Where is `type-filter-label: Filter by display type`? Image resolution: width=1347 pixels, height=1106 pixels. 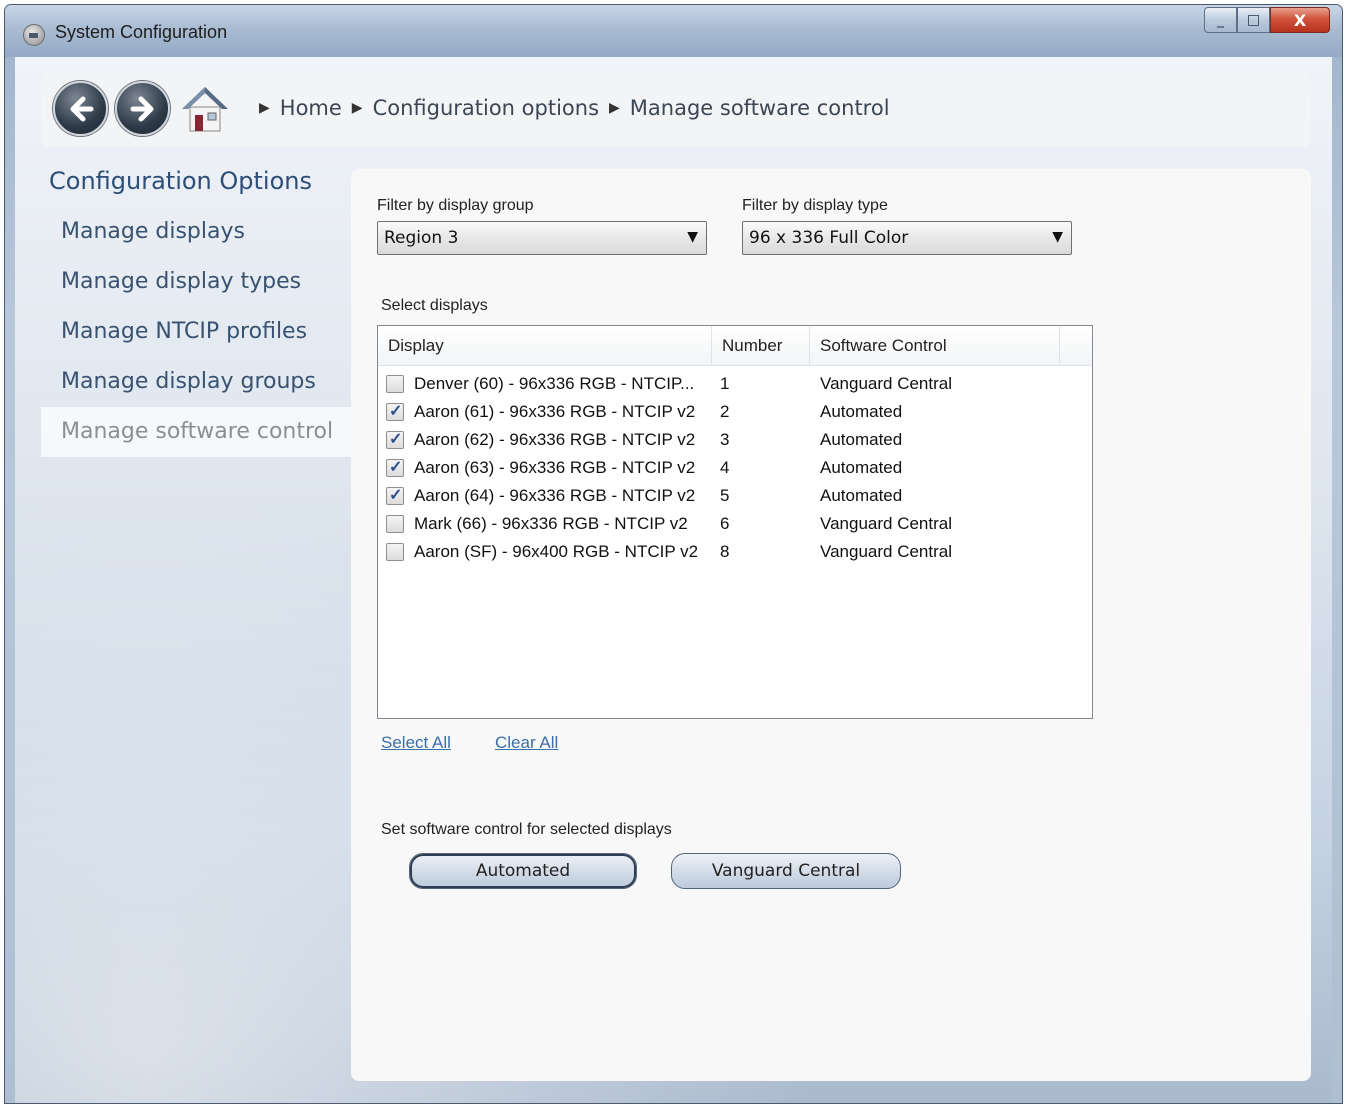 type-filter-label: Filter by display type is located at coordinates (815, 205).